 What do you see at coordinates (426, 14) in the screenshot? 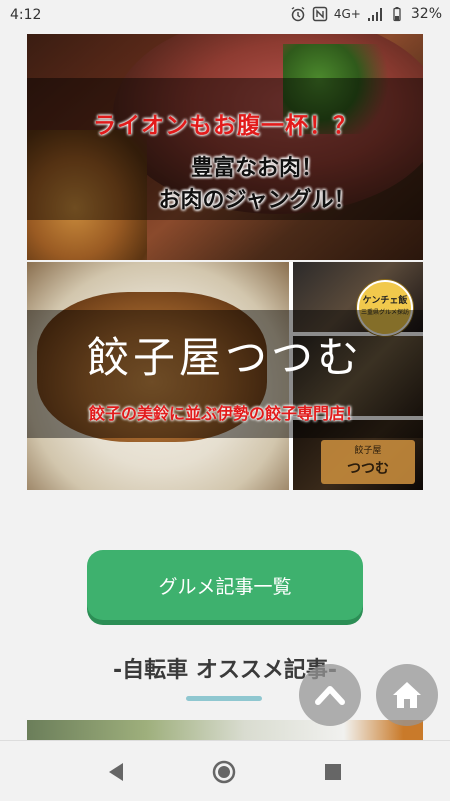
I see `battery-percent: 32%` at bounding box center [426, 14].